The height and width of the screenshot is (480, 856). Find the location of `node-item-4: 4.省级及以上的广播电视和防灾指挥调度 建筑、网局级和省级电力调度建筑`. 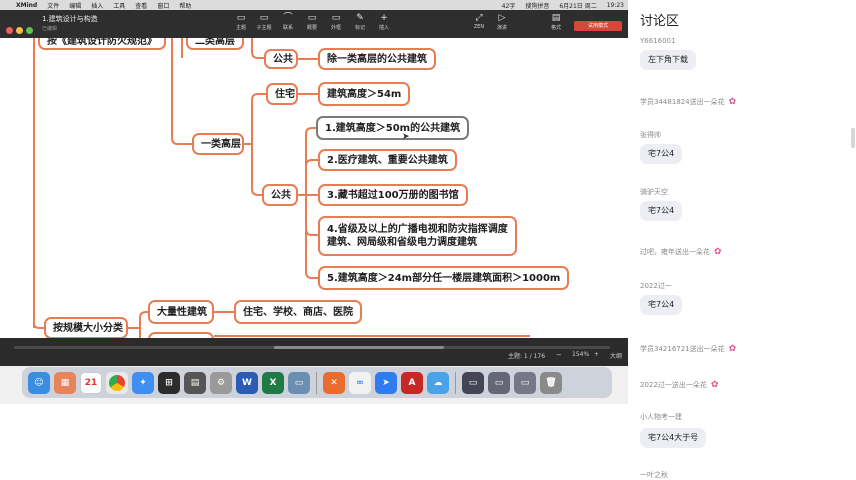

node-item-4: 4.省级及以上的广播电视和防灾指挥调度 建筑、网局级和省级电力调度建筑 is located at coordinates (417, 236).